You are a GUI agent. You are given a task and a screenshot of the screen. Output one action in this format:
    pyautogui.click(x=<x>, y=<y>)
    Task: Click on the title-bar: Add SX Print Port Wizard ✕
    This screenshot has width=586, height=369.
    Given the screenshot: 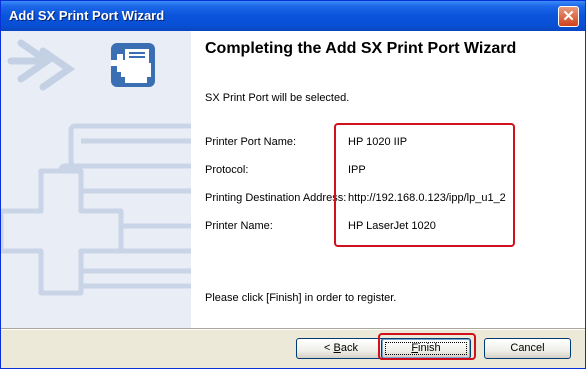 What is the action you would take?
    pyautogui.click(x=293, y=16)
    